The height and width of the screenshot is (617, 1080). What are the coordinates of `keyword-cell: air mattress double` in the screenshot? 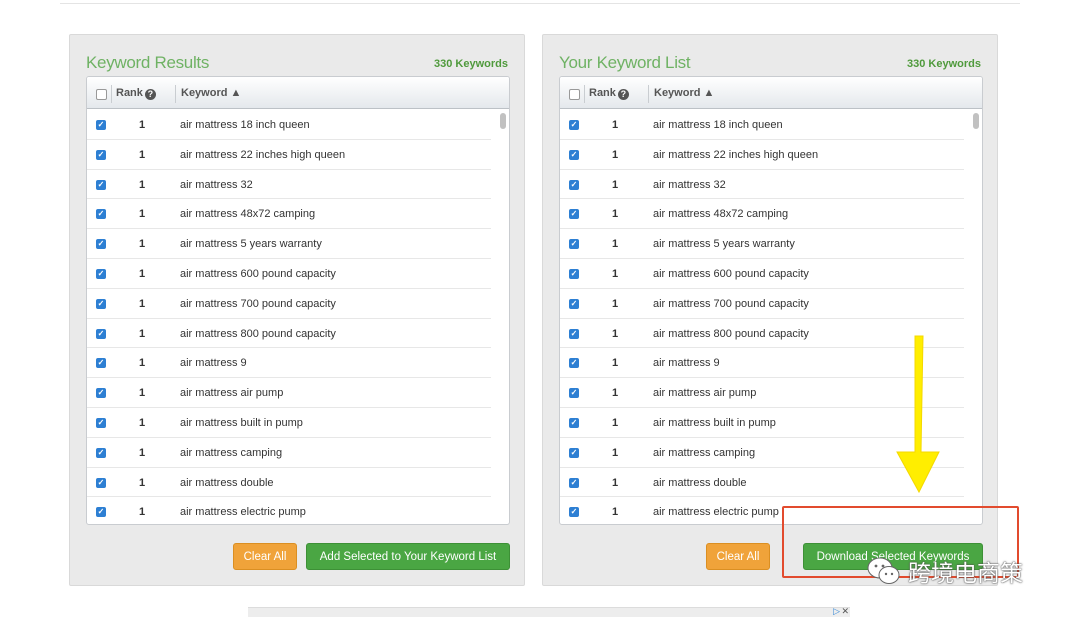 It's located at (700, 482).